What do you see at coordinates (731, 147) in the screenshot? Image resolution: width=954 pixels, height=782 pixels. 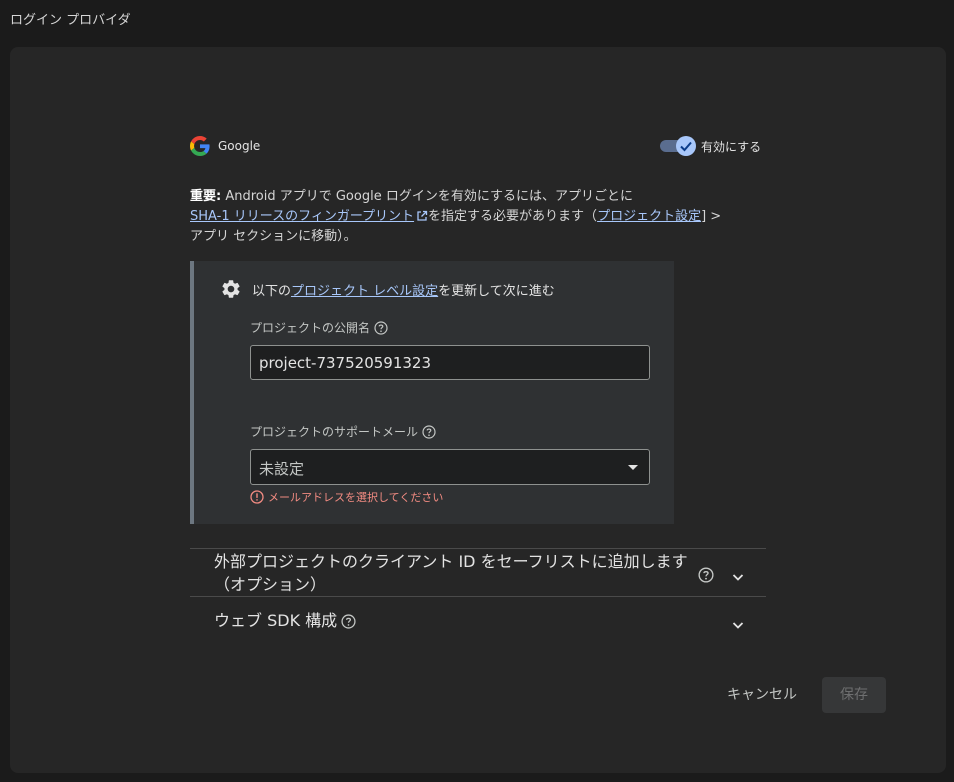 I see `toggle-label: 有効にする` at bounding box center [731, 147].